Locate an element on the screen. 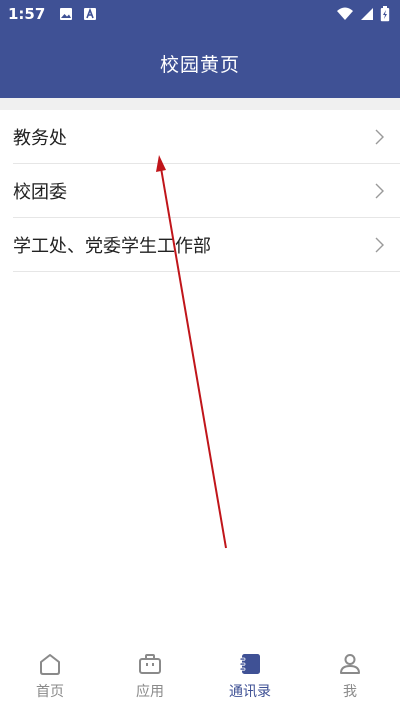 The width and height of the screenshot is (400, 711). tab-label: 应用 is located at coordinates (150, 692).